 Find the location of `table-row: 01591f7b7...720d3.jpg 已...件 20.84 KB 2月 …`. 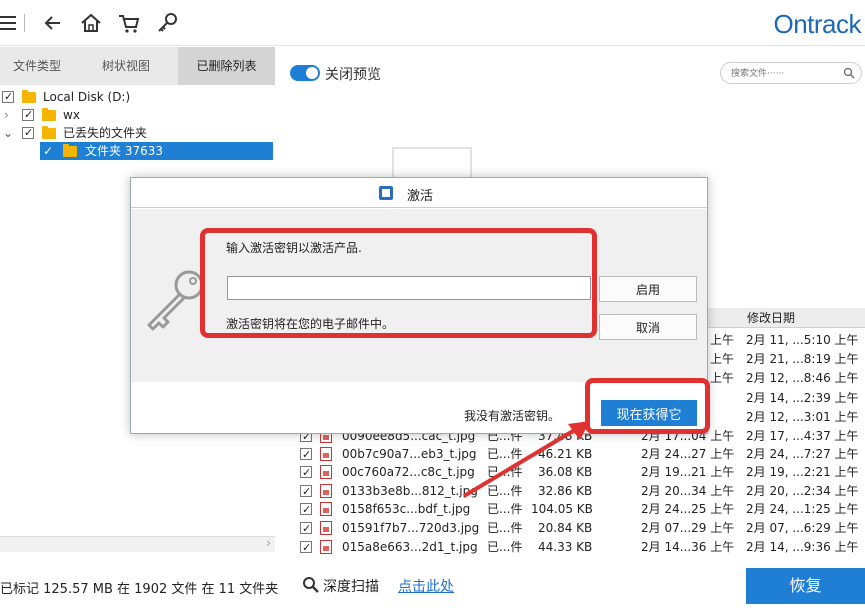

table-row: 01591f7b7...720d3.jpg 已...件 20.84 KB 2月 … is located at coordinates (580, 528).